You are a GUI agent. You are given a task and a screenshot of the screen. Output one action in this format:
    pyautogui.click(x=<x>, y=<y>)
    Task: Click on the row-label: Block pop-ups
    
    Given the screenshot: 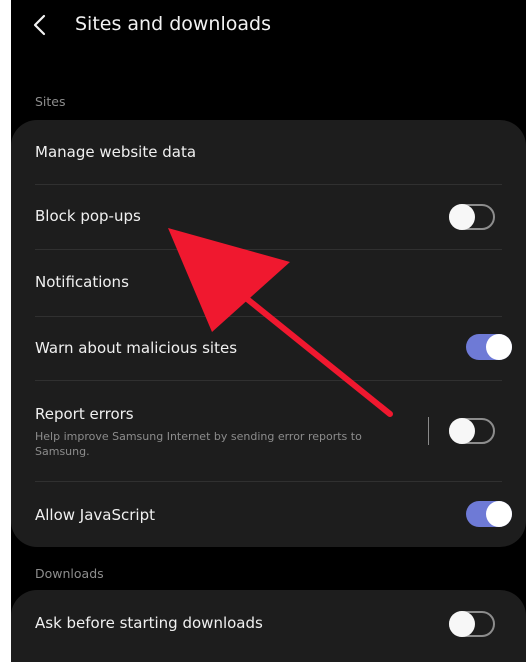 What is the action you would take?
    pyautogui.click(x=88, y=216)
    